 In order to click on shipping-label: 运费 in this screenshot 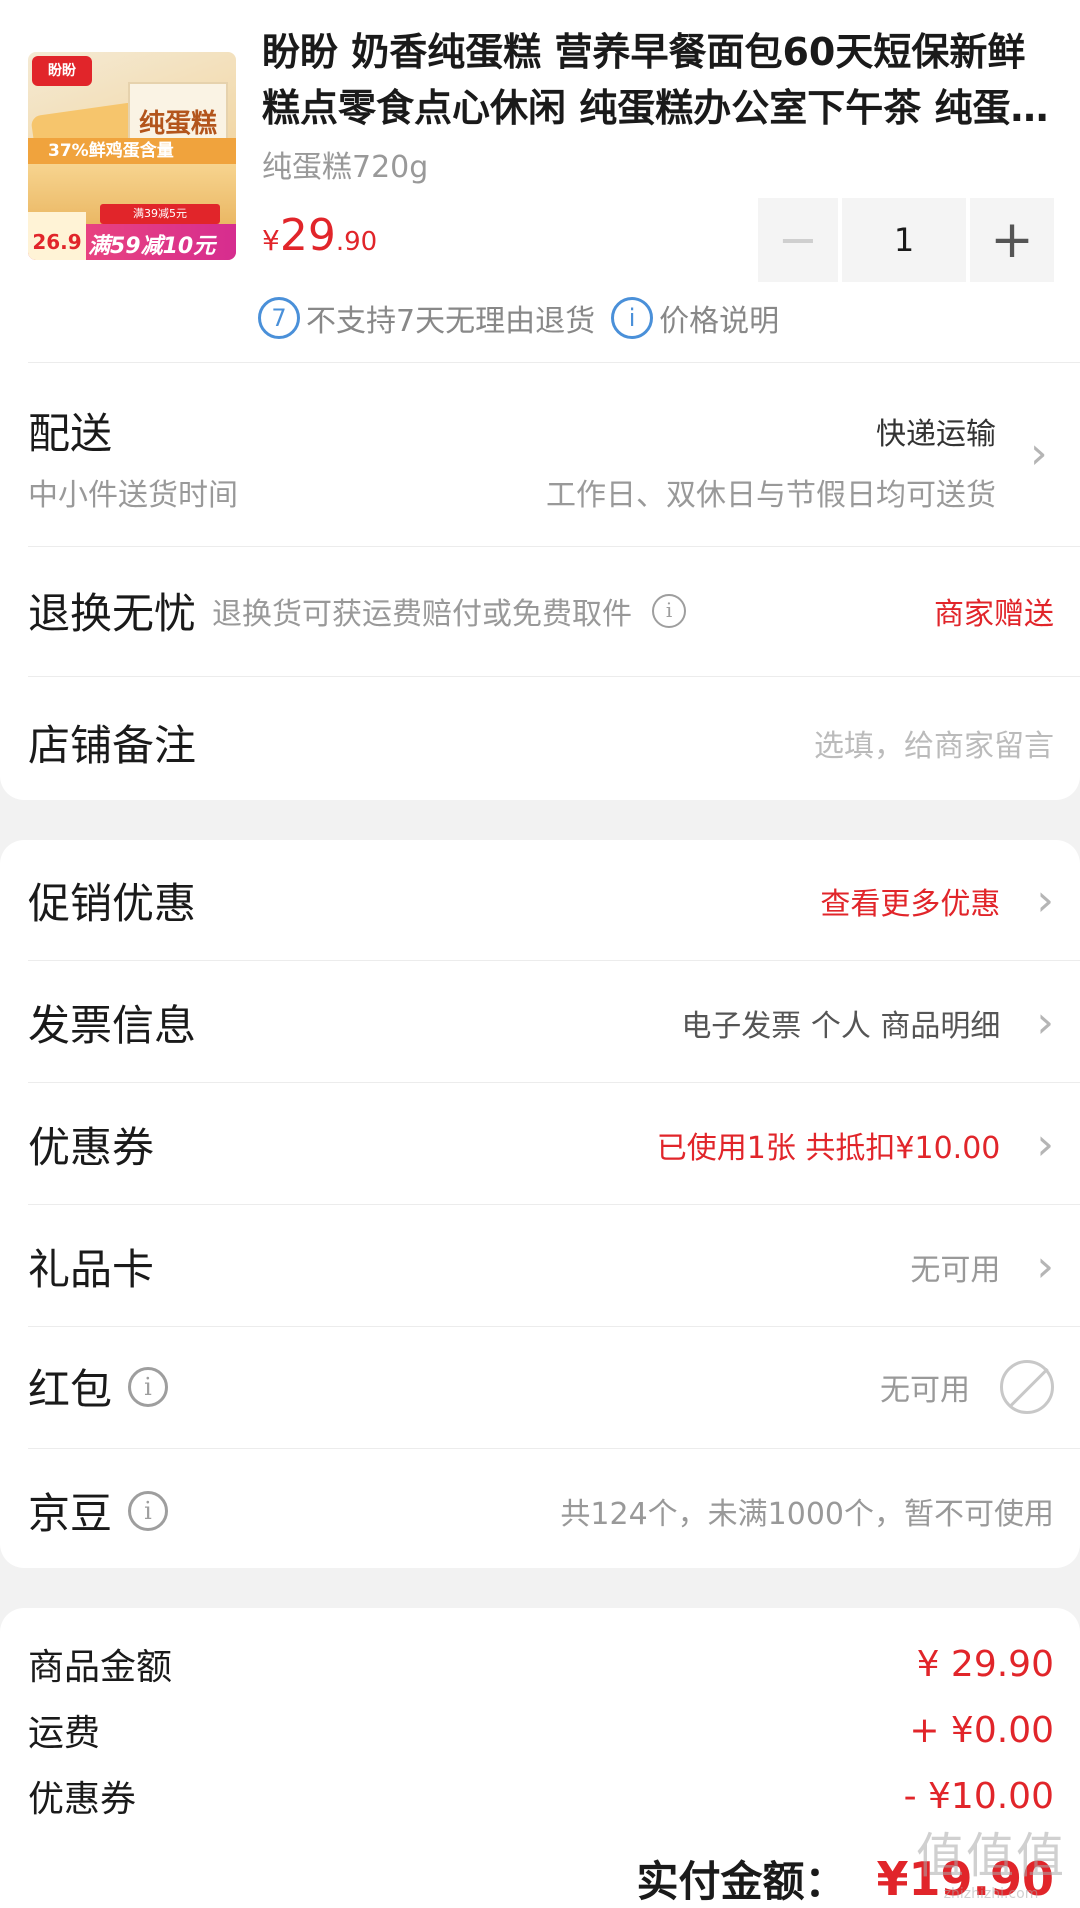, I will do `click(64, 1733)`.